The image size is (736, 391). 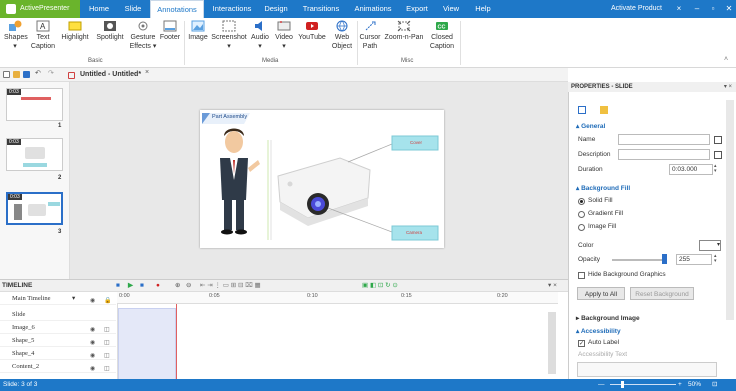 I want to click on screenshot-button: Screenshot ▾, so click(x=229, y=35).